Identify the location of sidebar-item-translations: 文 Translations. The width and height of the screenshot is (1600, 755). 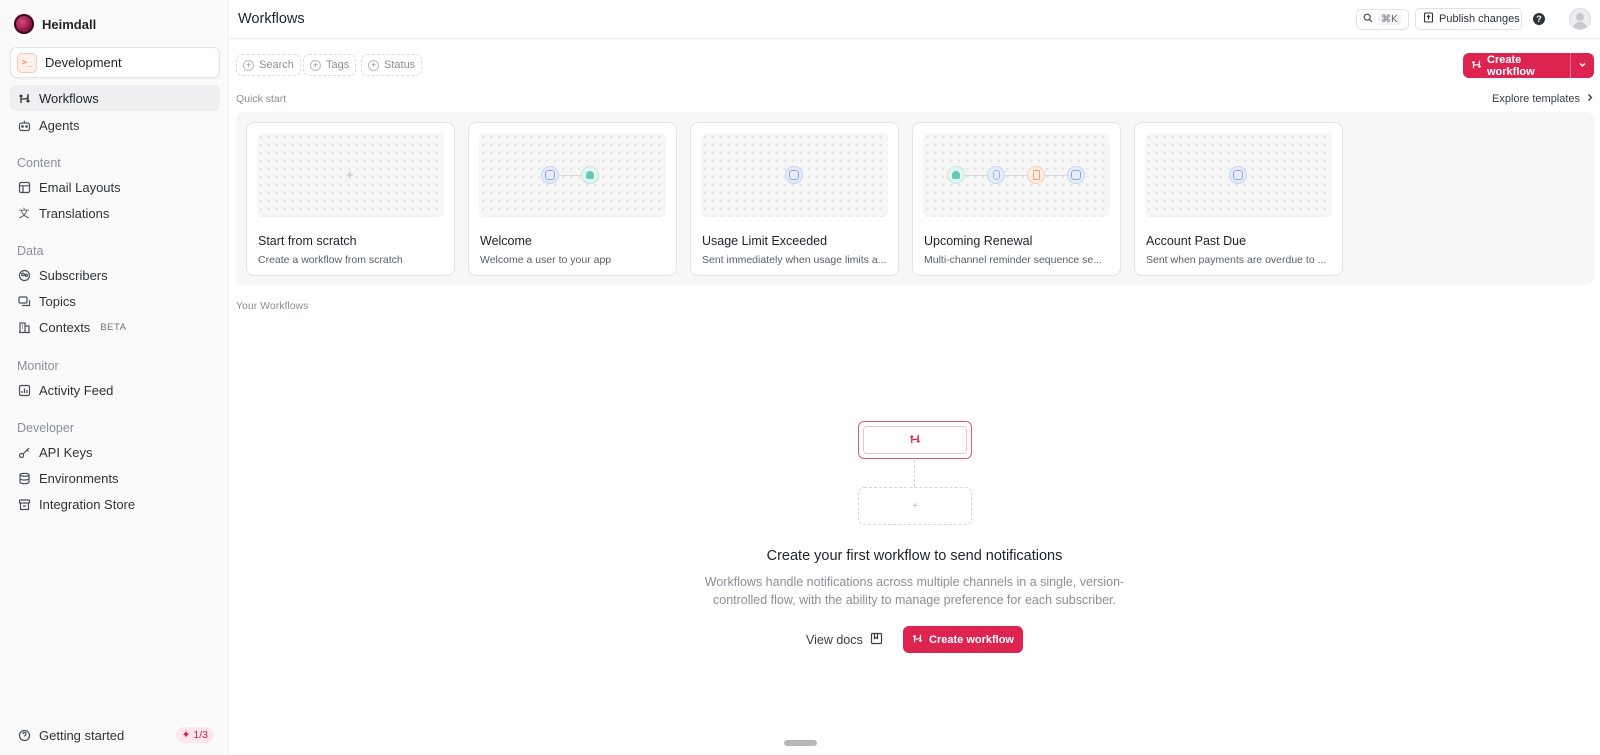
(115, 213).